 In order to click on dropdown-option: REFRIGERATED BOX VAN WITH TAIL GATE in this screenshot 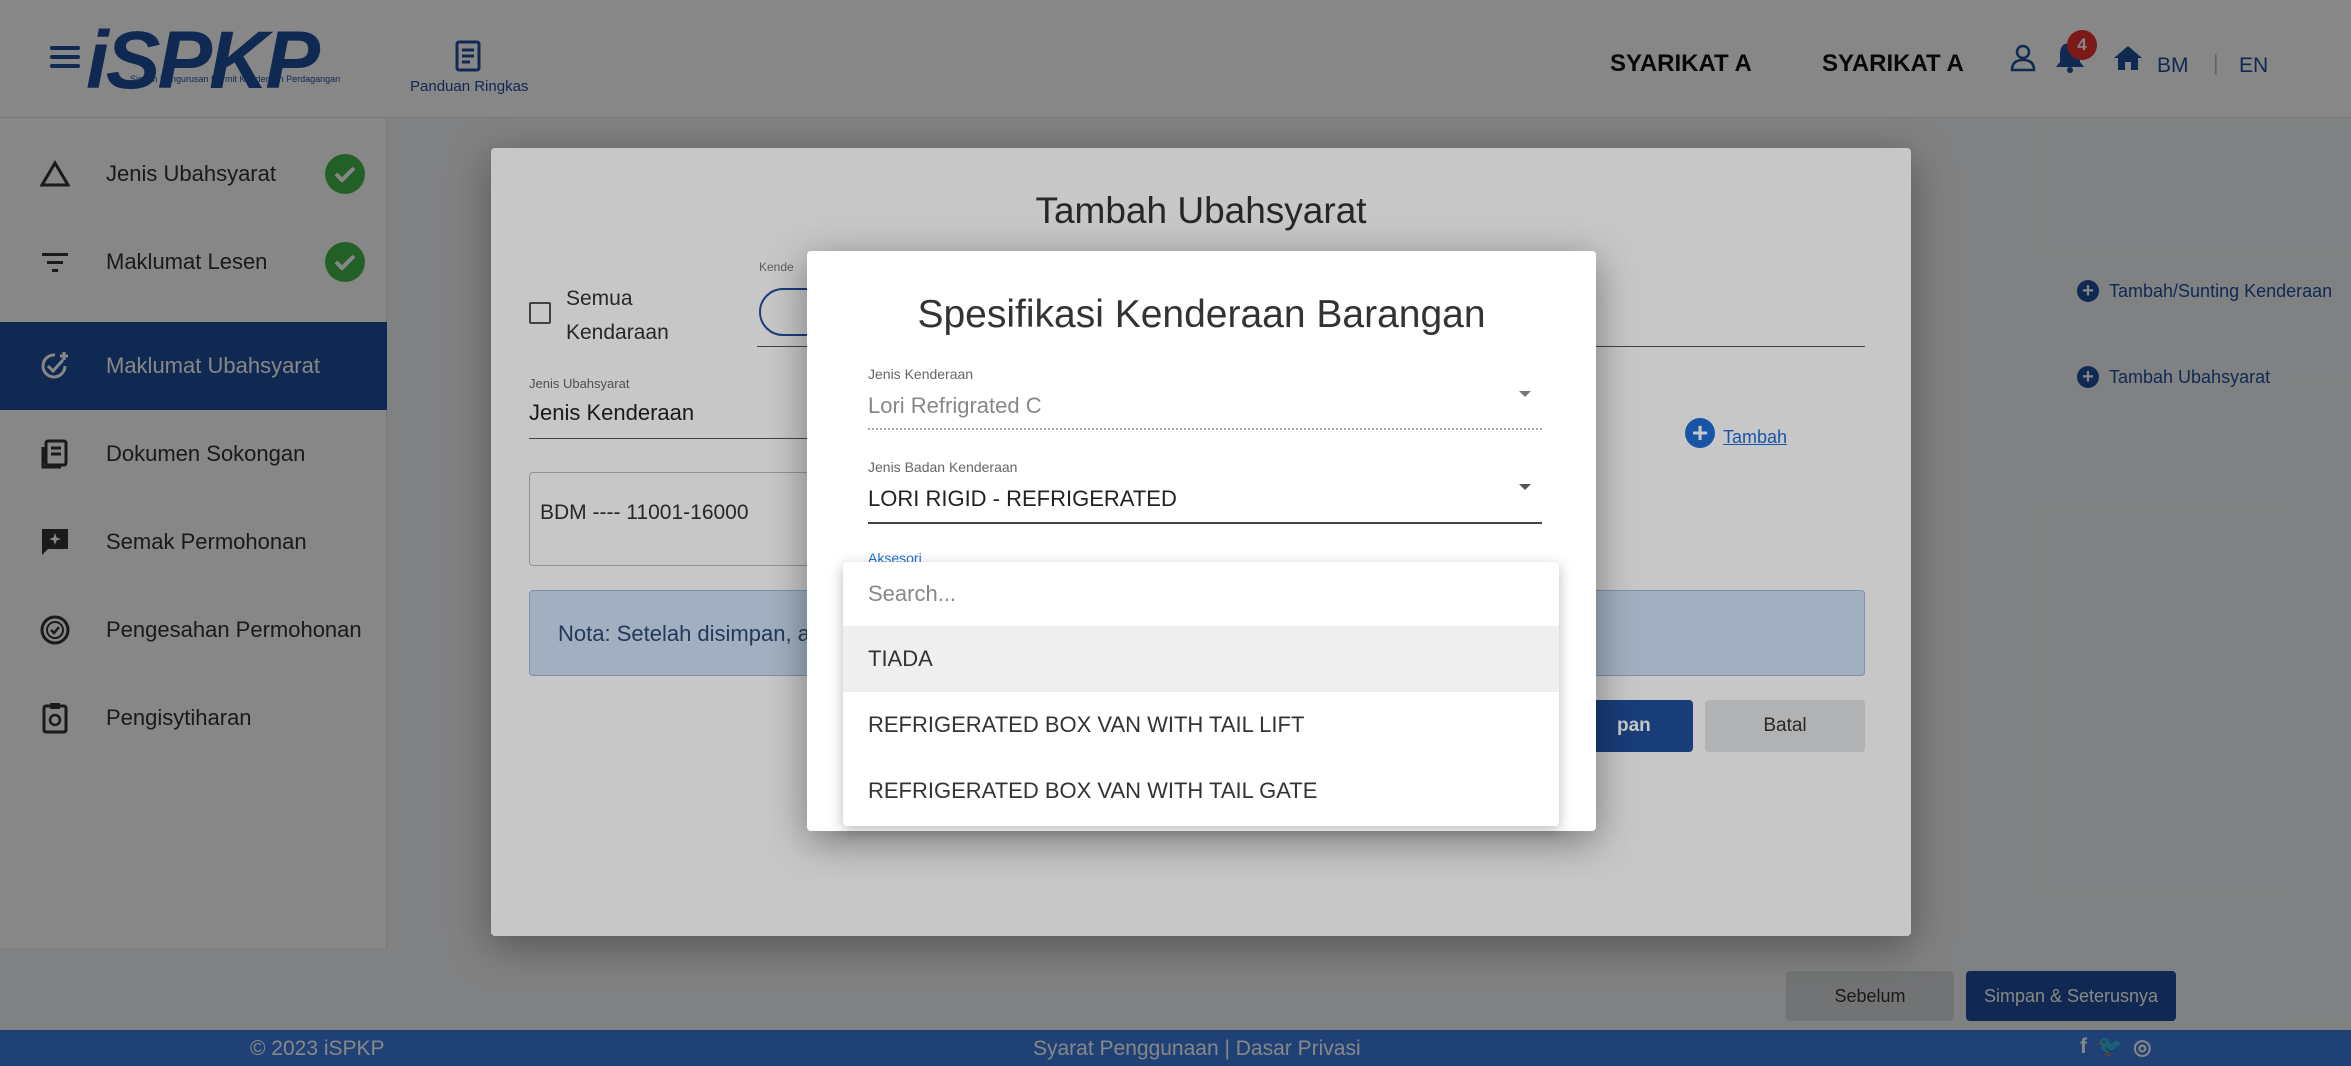, I will do `click(1201, 791)`.